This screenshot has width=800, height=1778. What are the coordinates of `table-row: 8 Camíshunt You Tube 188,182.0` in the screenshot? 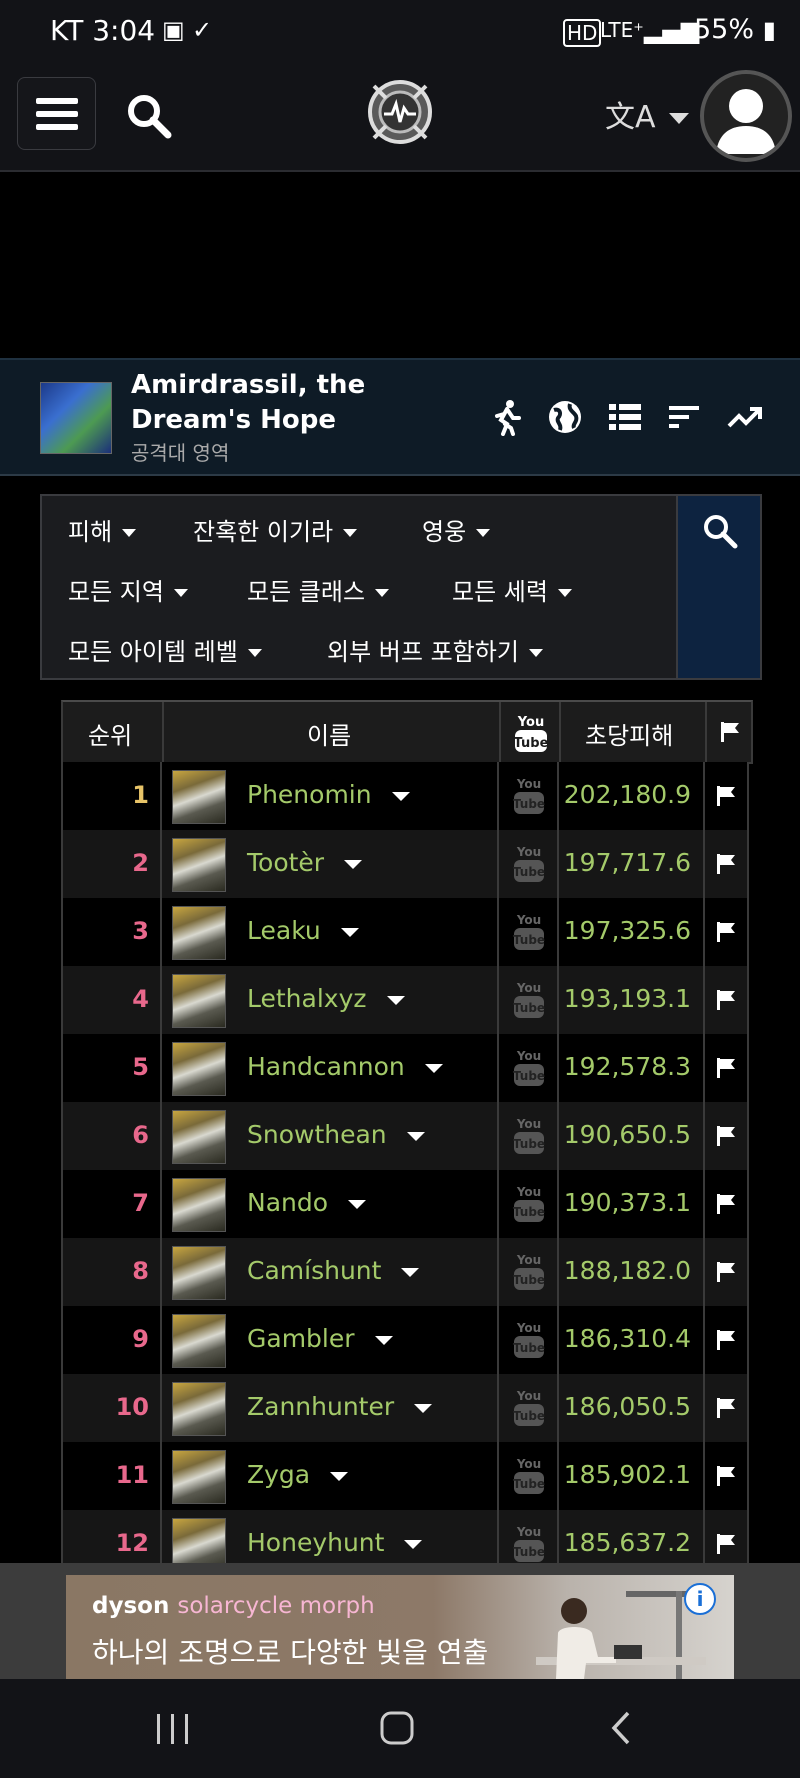 It's located at (405, 1273).